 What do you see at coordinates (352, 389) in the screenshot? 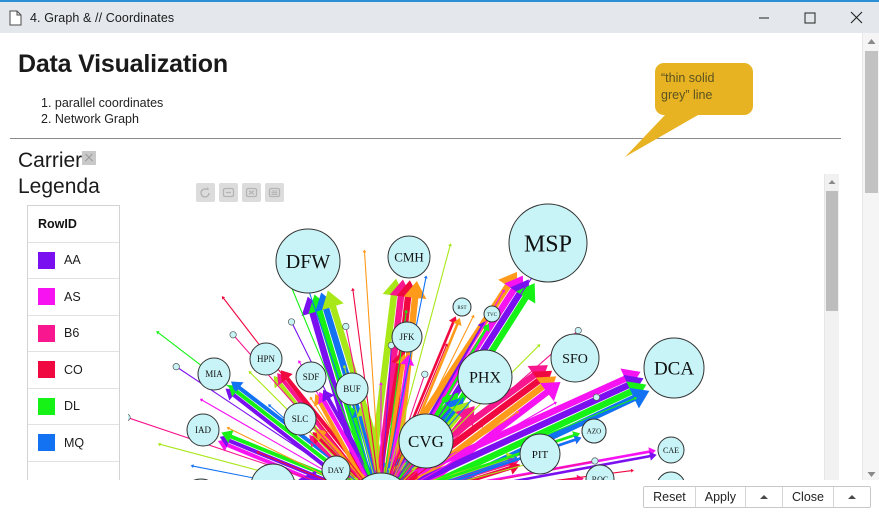
I see `graph-node-label: BUF` at bounding box center [352, 389].